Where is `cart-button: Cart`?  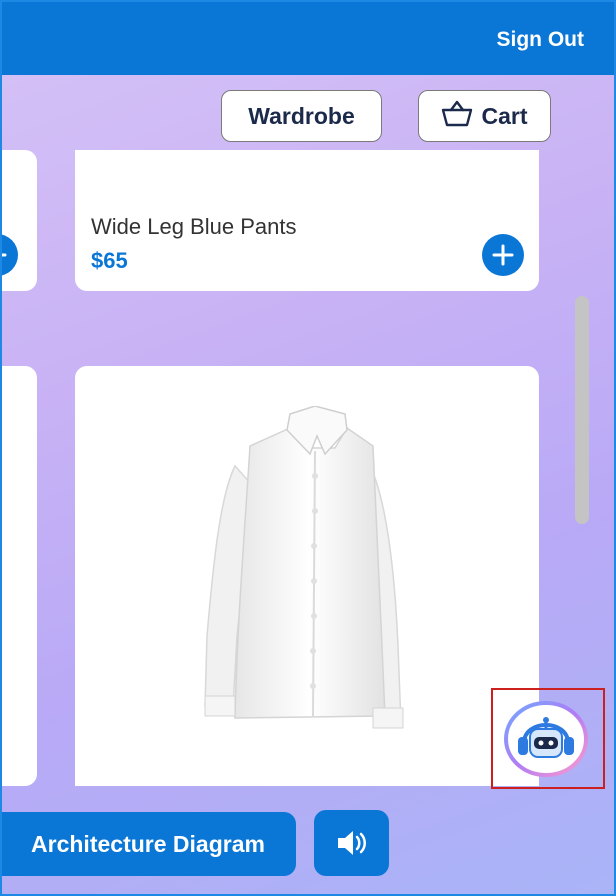 cart-button: Cart is located at coordinates (484, 116).